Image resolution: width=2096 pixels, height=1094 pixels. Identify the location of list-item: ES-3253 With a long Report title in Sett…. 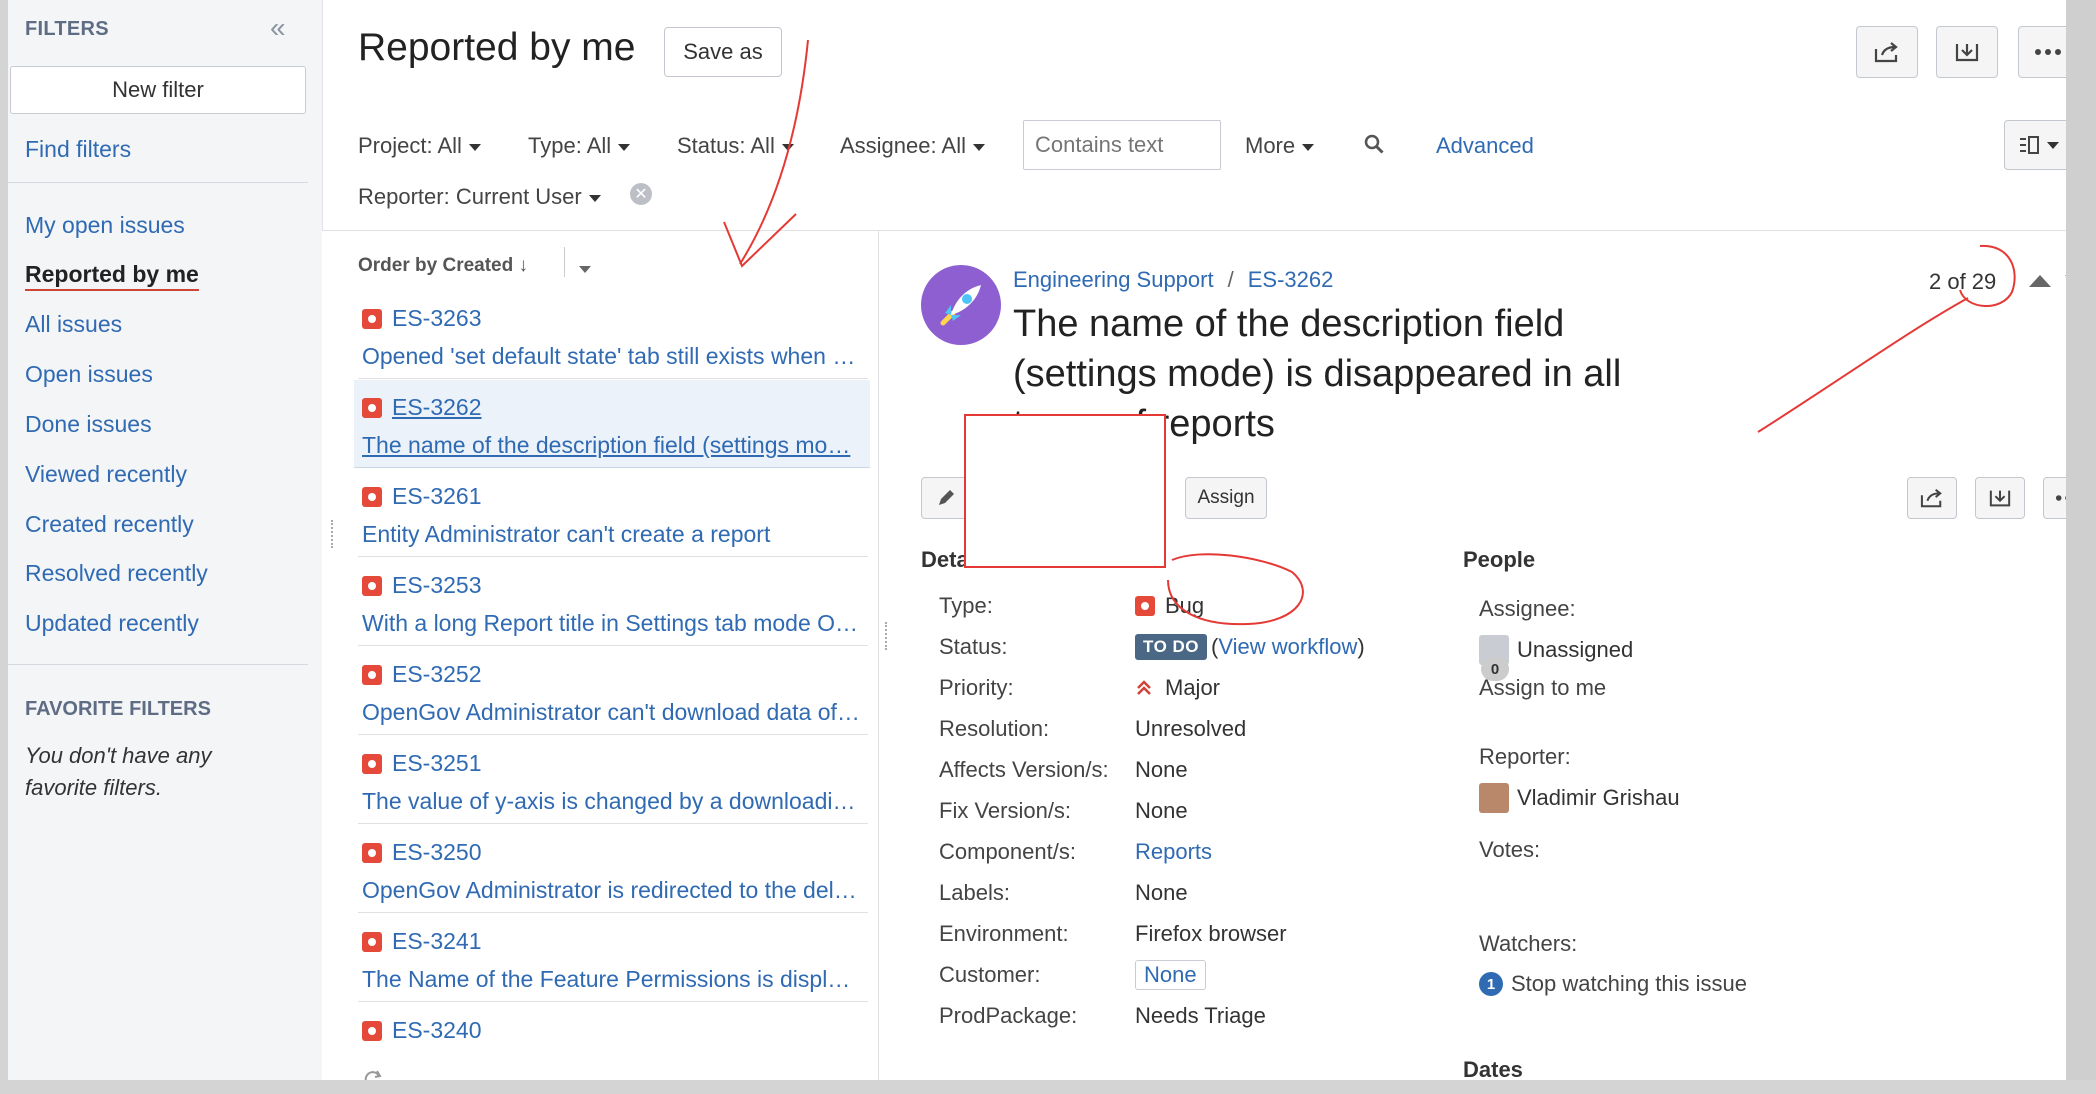
(613, 602).